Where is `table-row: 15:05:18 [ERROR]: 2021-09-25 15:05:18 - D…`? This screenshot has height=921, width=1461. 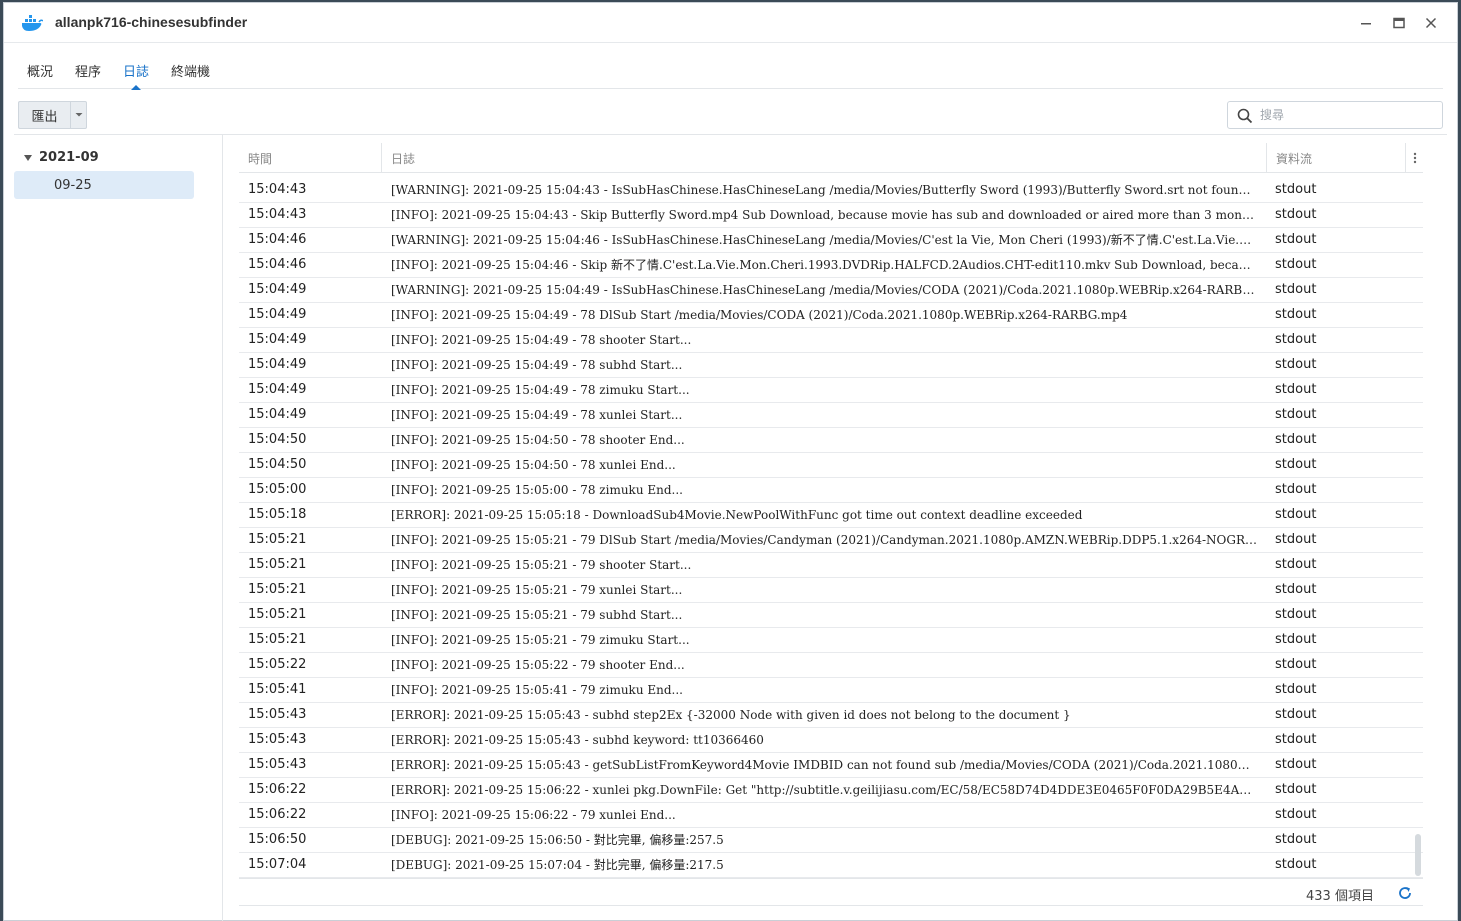
table-row: 15:05:18 [ERROR]: 2021-09-25 15:05:18 - D… is located at coordinates (831, 515).